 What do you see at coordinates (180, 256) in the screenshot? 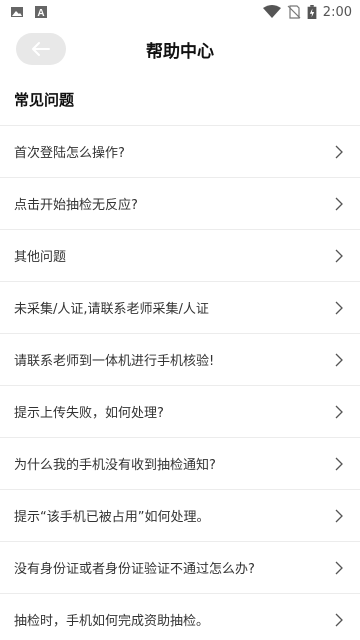
I see `faq-item: 其他问题` at bounding box center [180, 256].